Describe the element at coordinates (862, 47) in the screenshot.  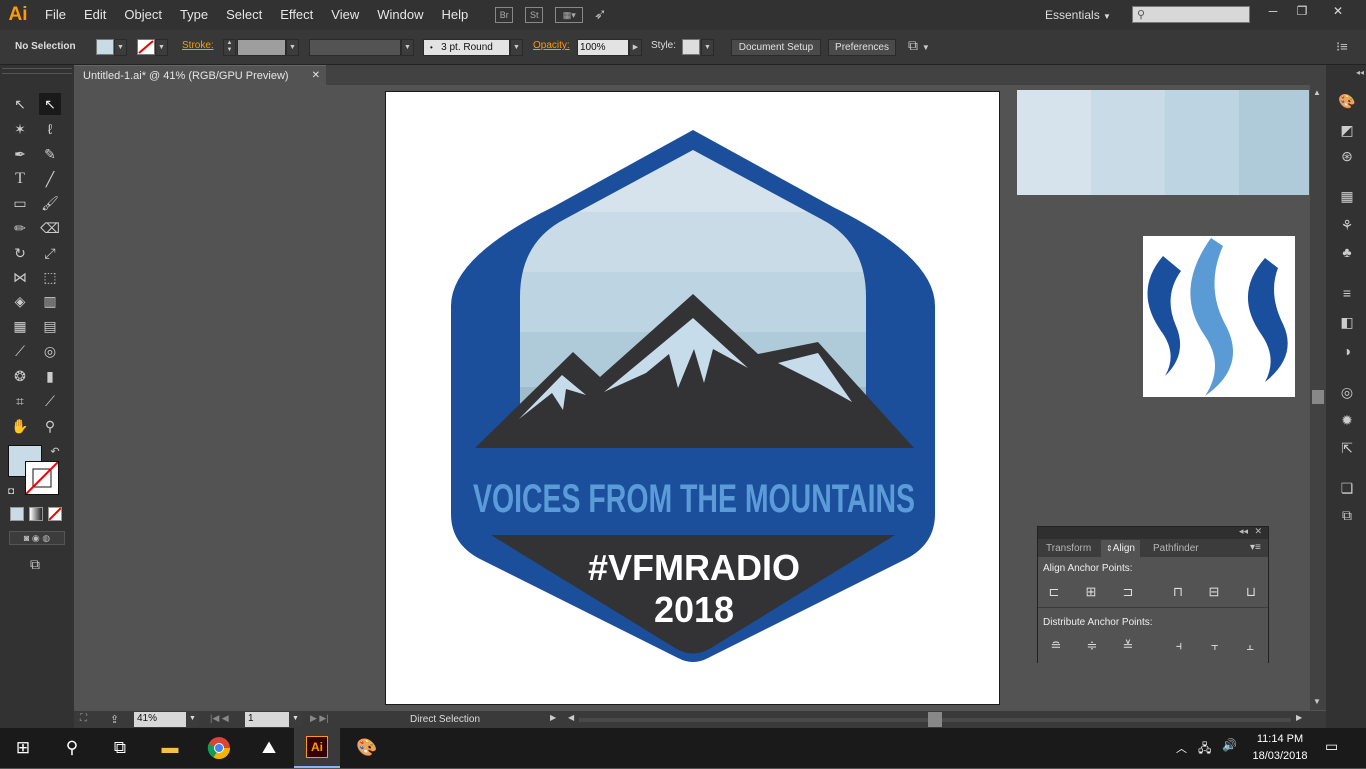
I see `preferences-button: Preferences` at that location.